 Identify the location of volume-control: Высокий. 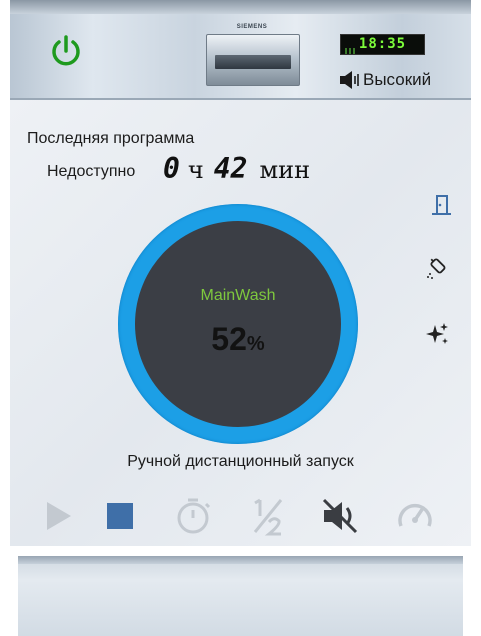
(384, 80).